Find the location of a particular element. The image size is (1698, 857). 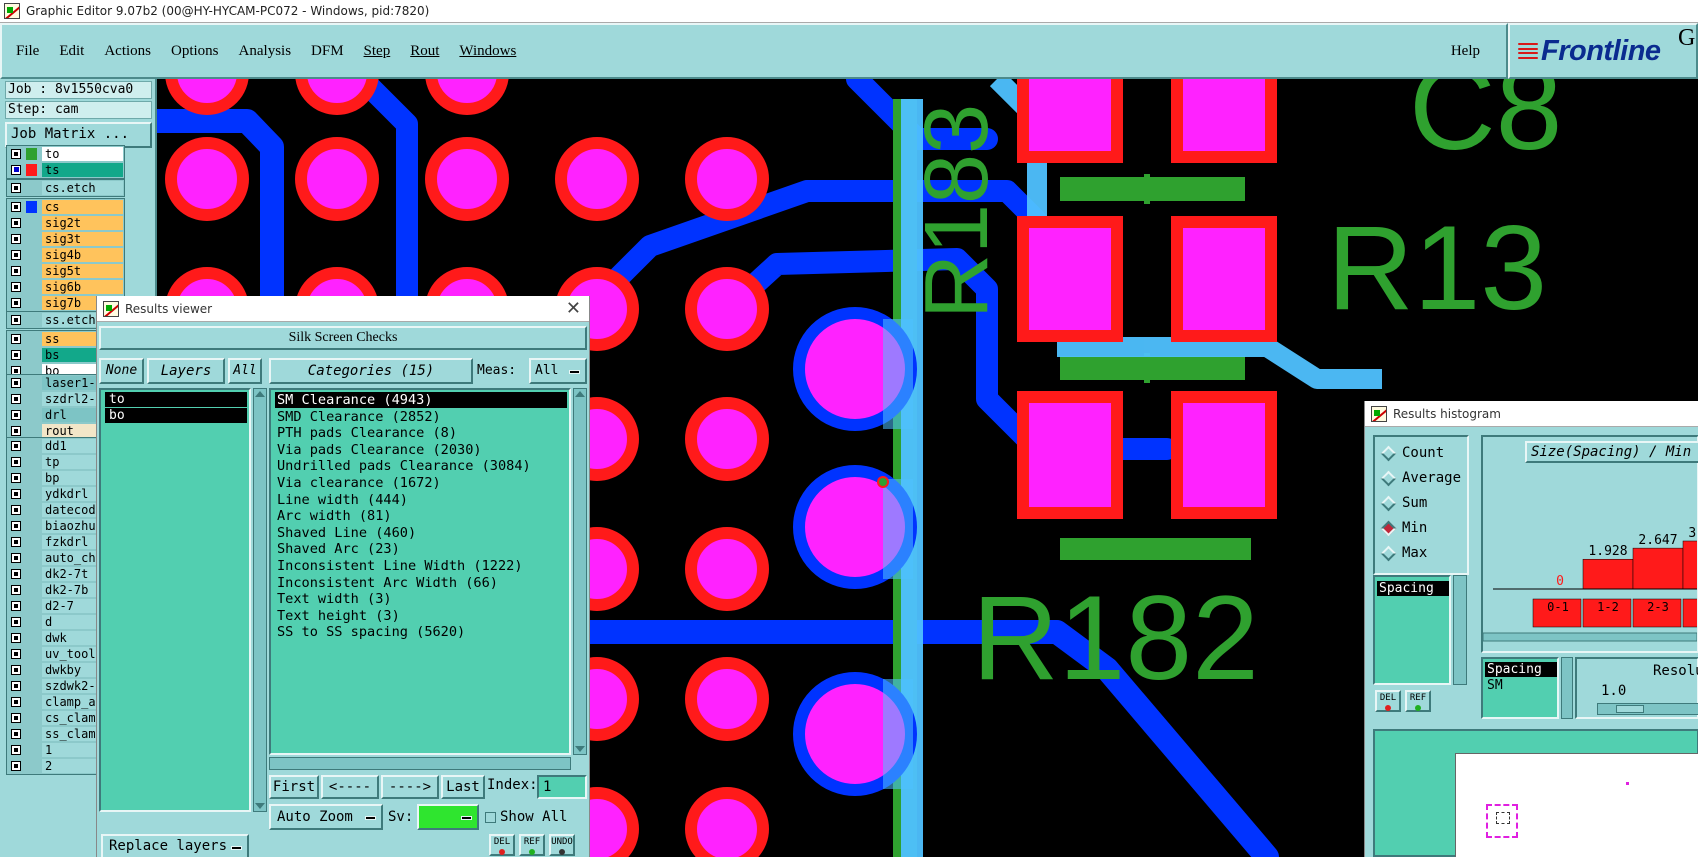

mode-radio-max: Max is located at coordinates (1403, 553).